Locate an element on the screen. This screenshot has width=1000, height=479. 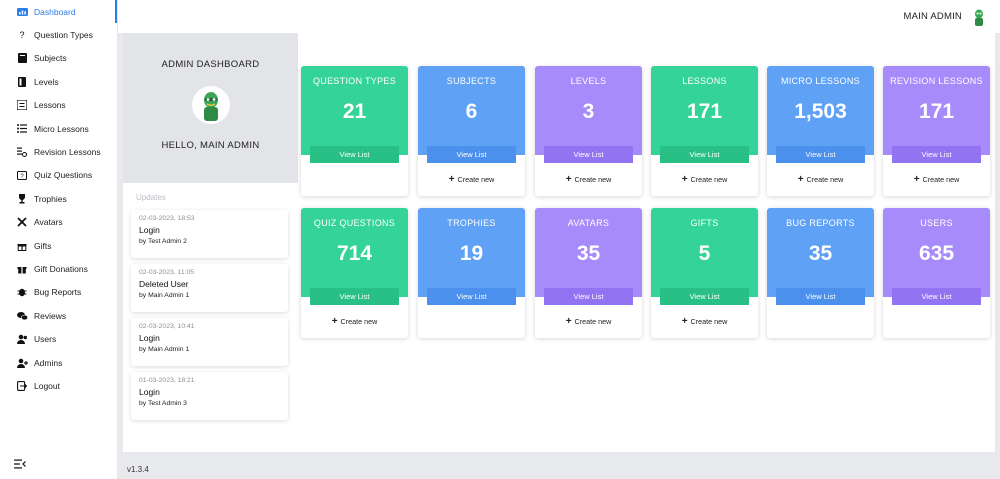
sidebar-item-admins: Admins is located at coordinates (58, 362).